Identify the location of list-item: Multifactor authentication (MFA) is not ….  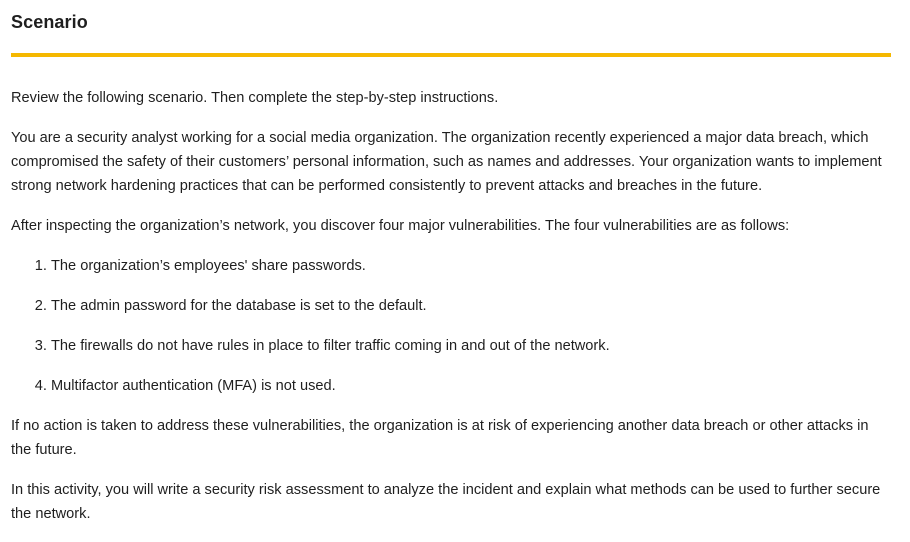
(471, 386).